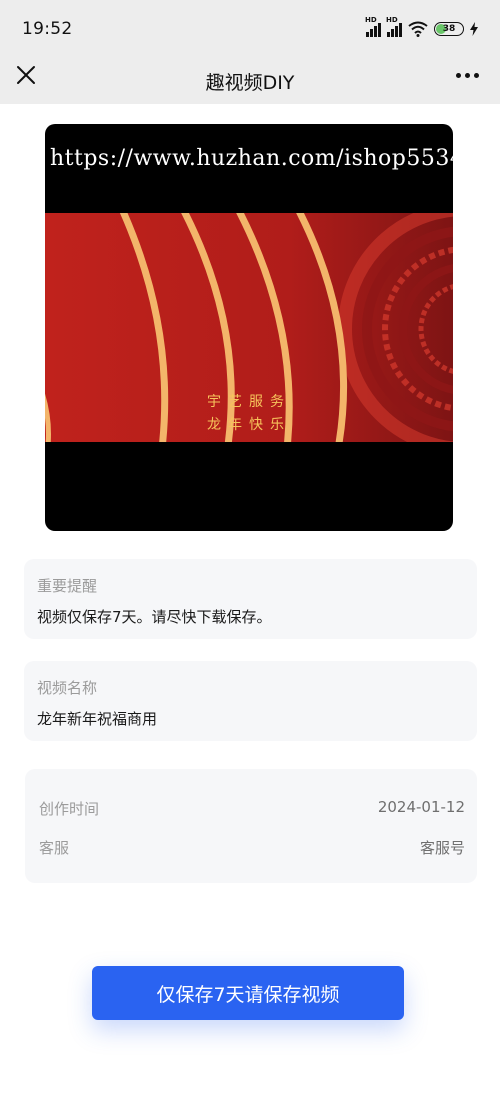  What do you see at coordinates (248, 993) in the screenshot?
I see `save-video-button: 仅保存7天请保存视频` at bounding box center [248, 993].